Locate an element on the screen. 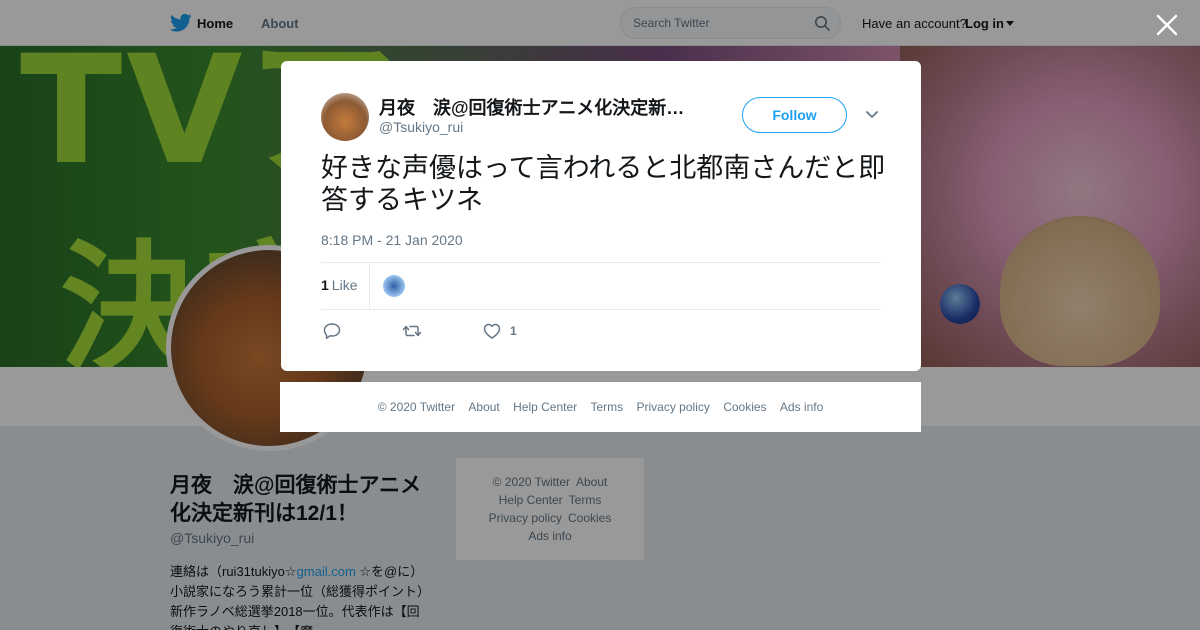 This screenshot has width=1200, height=630. mf-about-link: About is located at coordinates (483, 407).